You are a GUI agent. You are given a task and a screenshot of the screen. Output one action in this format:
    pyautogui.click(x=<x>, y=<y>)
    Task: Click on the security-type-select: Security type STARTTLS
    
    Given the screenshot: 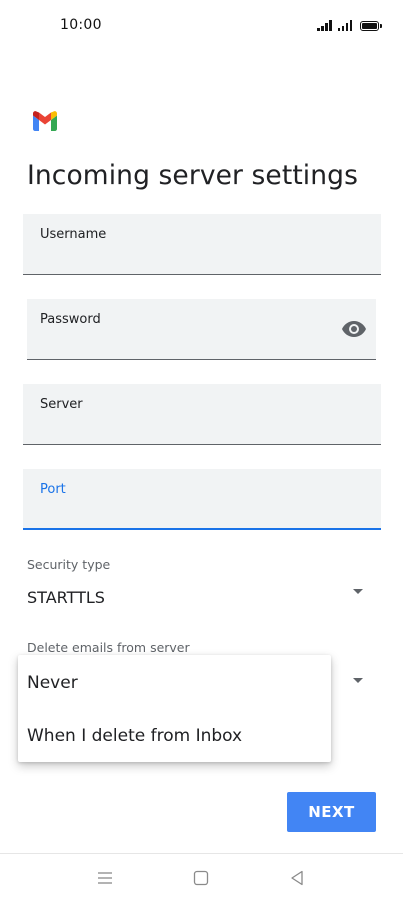 What is the action you would take?
    pyautogui.click(x=200, y=581)
    